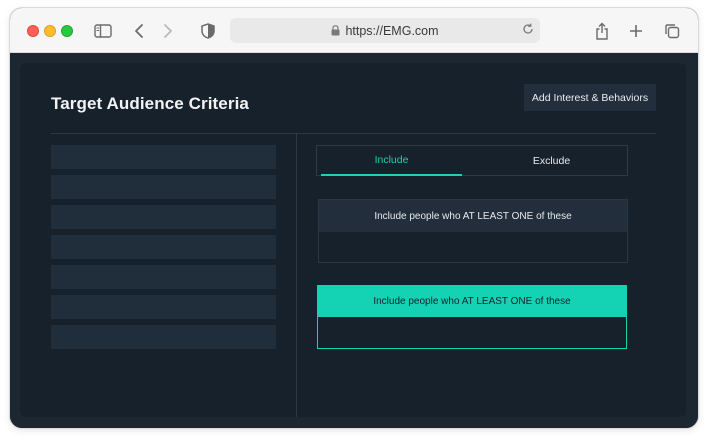 The image size is (708, 440). Describe the element at coordinates (208, 31) in the screenshot. I see `shield-icon` at that location.